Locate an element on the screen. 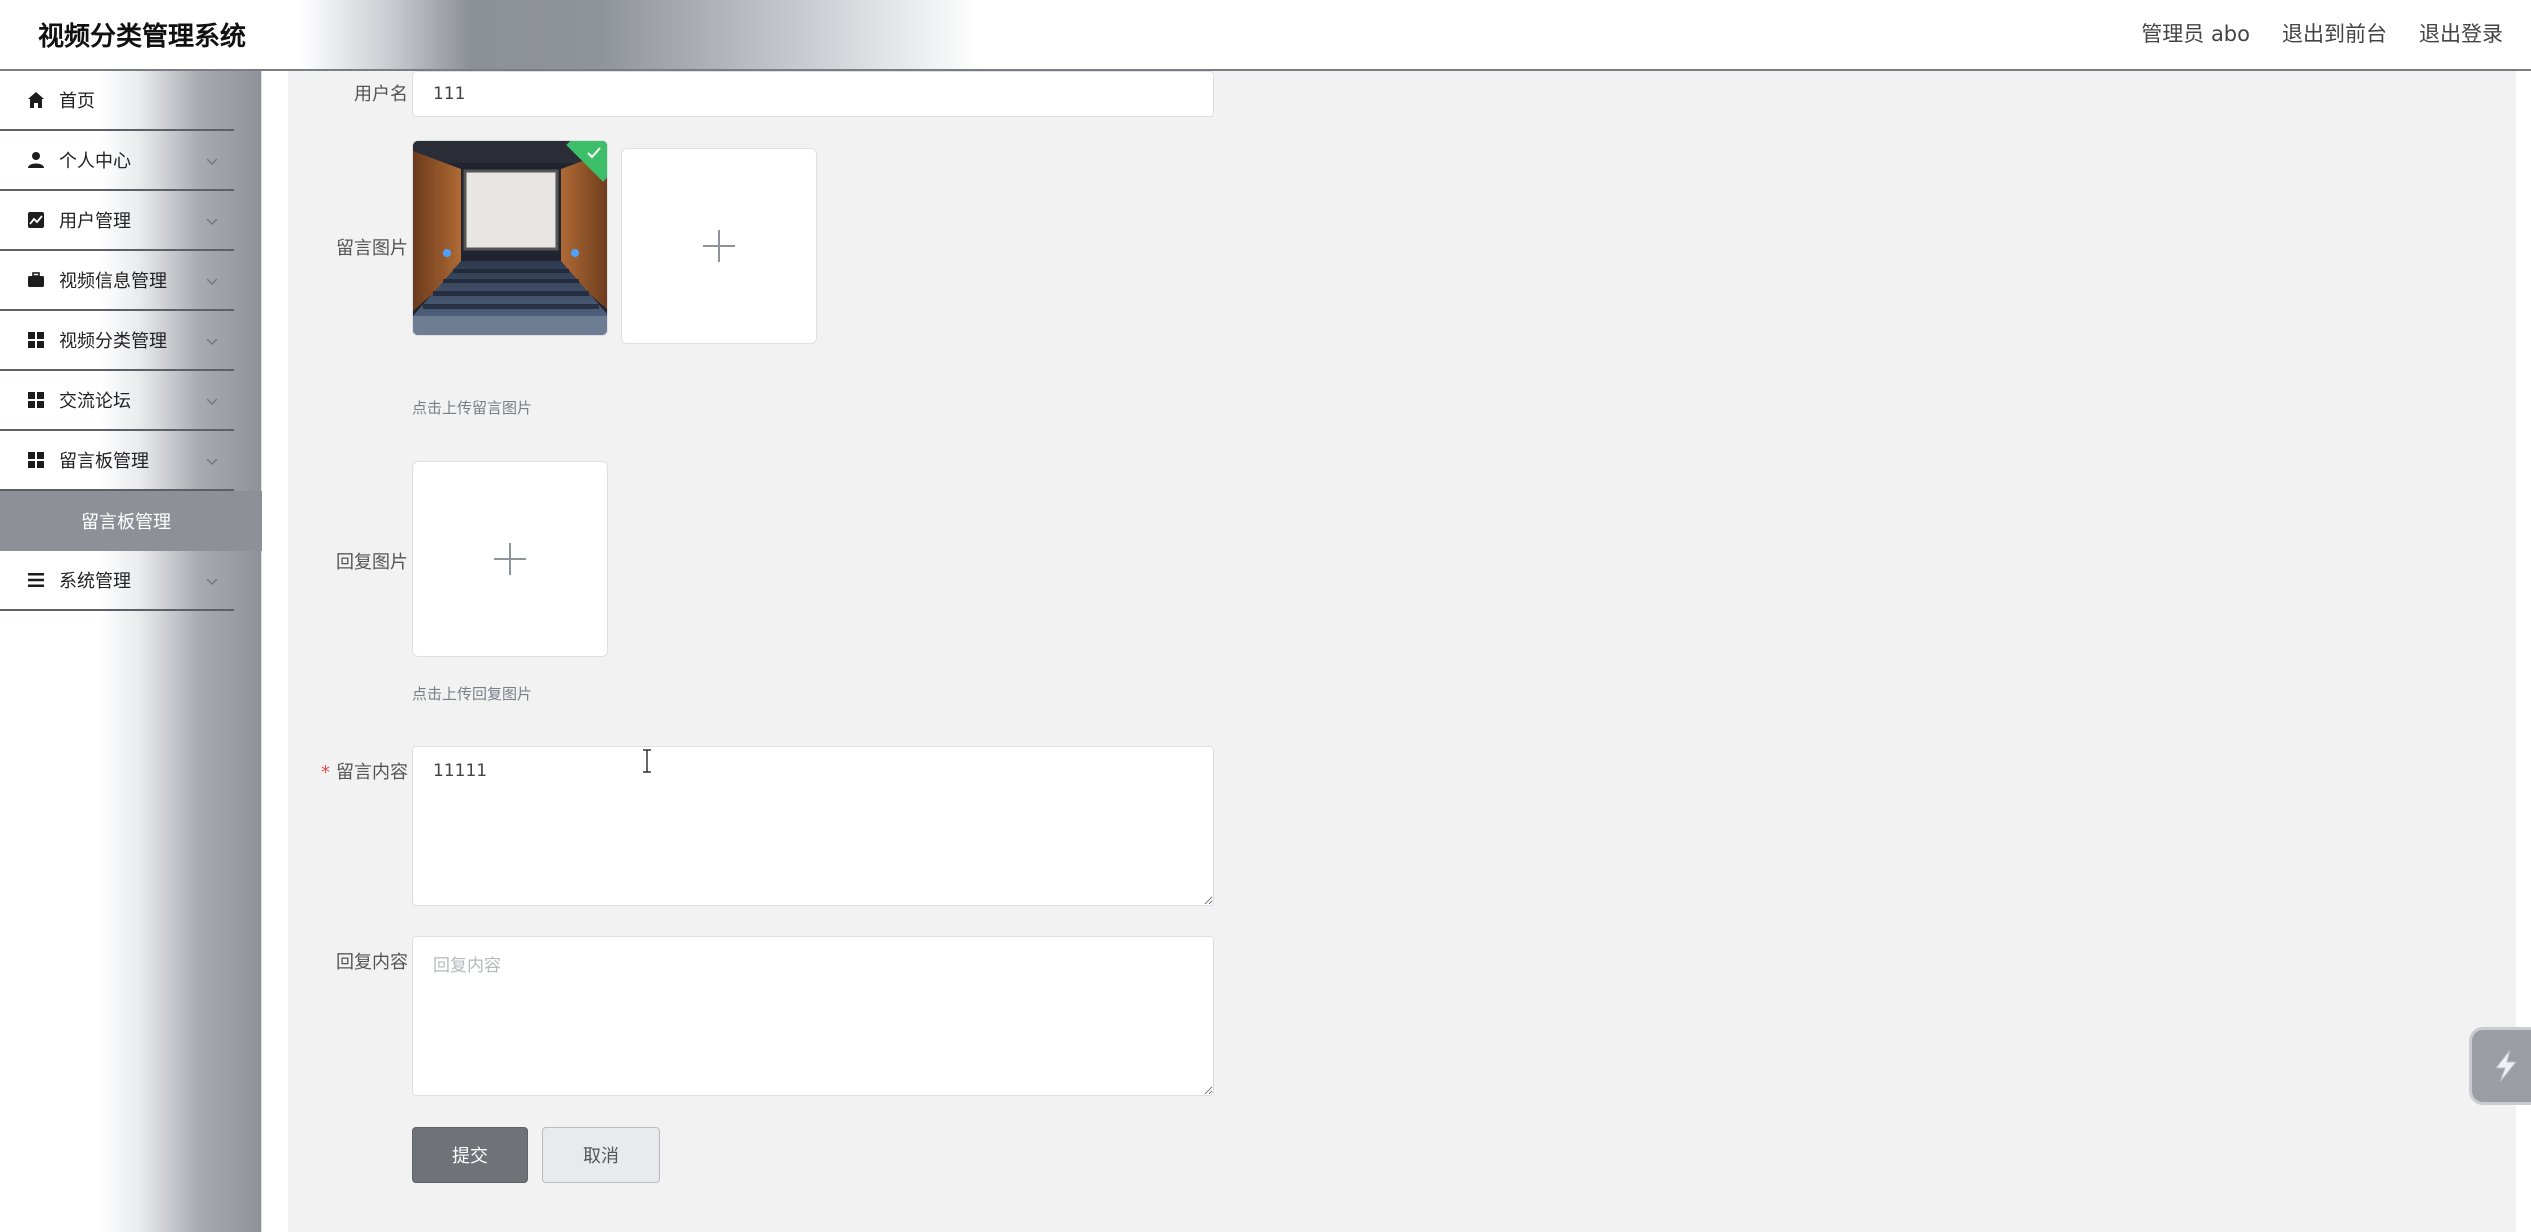  top-header: 视频分类管理系统 管理员 abo 退出到前台 退出登录 is located at coordinates (1265, 35).